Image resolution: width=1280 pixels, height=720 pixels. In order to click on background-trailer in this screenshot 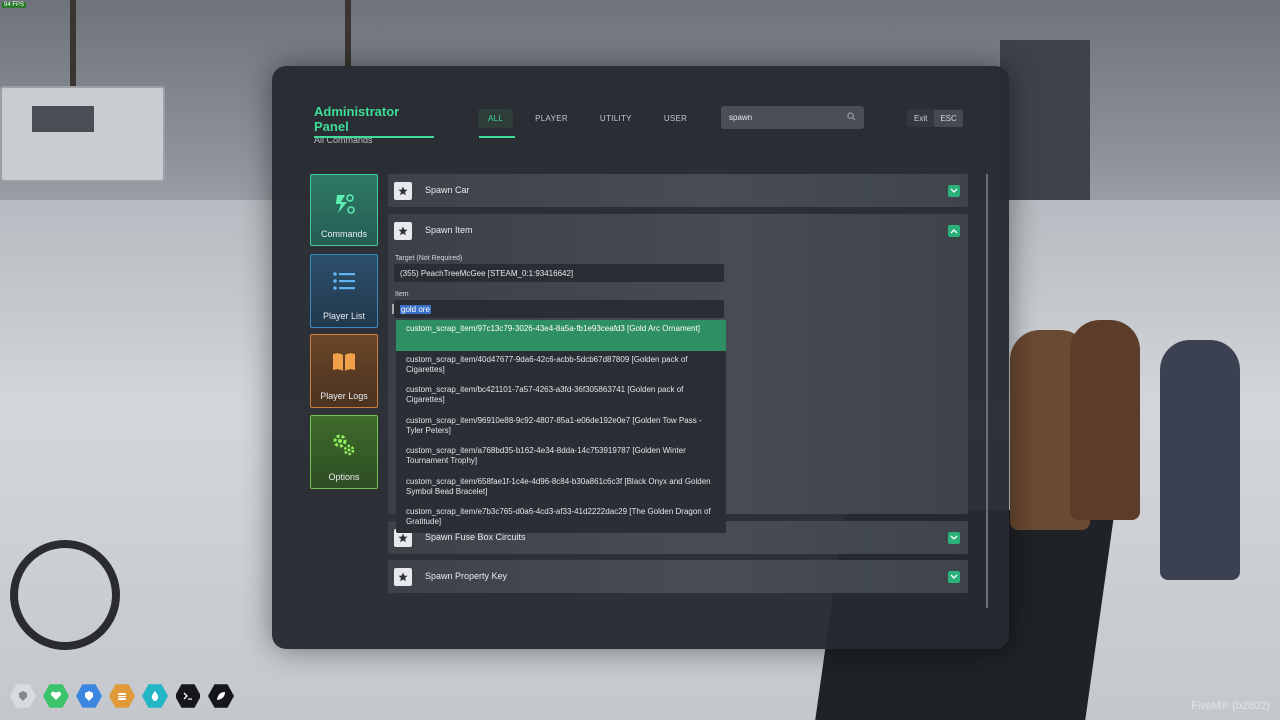, I will do `click(82, 134)`.